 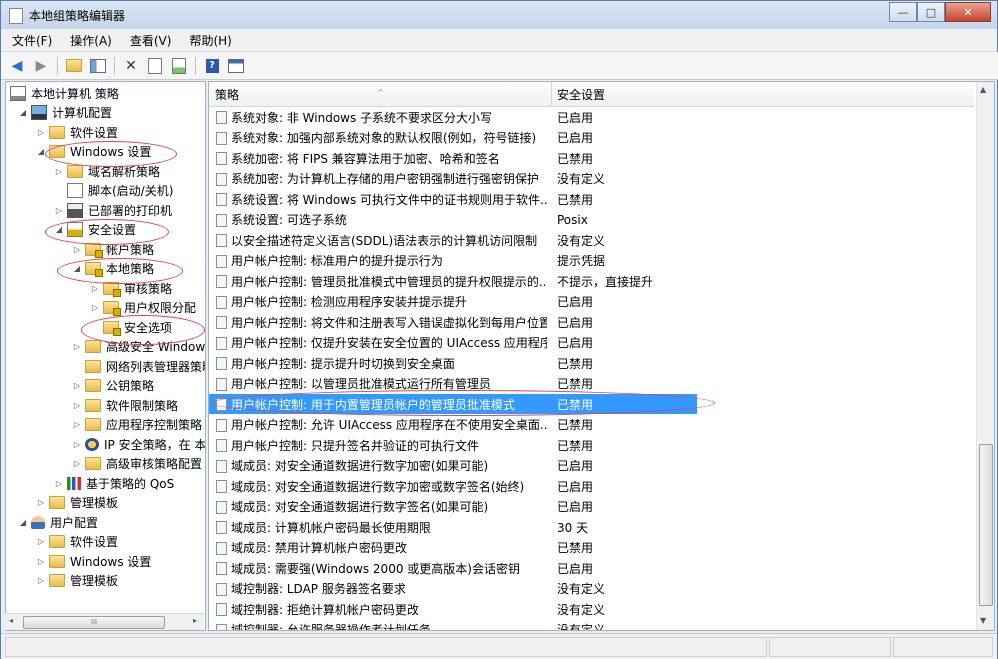 What do you see at coordinates (113, 249) in the screenshot?
I see `tree-item-account-policies: ▷ 帐户策略` at bounding box center [113, 249].